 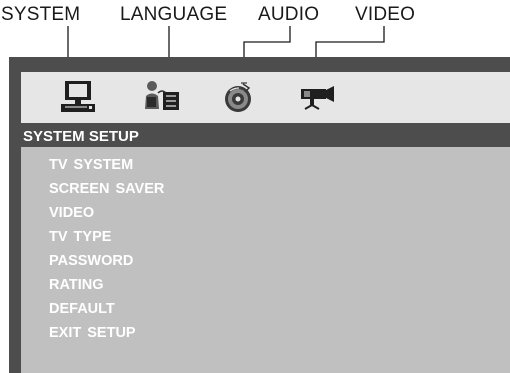 I want to click on menu-item-screen-saver: SCREEN SAVER, so click(x=106, y=189).